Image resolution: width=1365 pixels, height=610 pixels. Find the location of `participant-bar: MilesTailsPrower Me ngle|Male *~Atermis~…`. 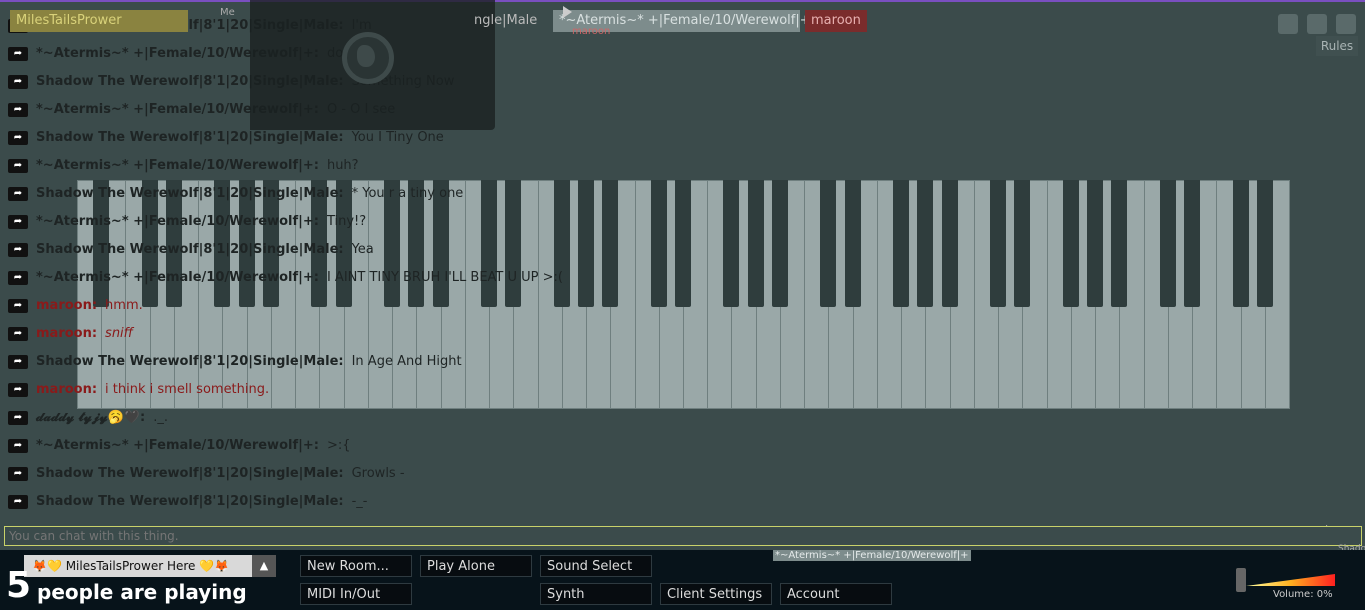

participant-bar: MilesTailsPrower Me ngle|Male *~Atermis~… is located at coordinates (682, 20).